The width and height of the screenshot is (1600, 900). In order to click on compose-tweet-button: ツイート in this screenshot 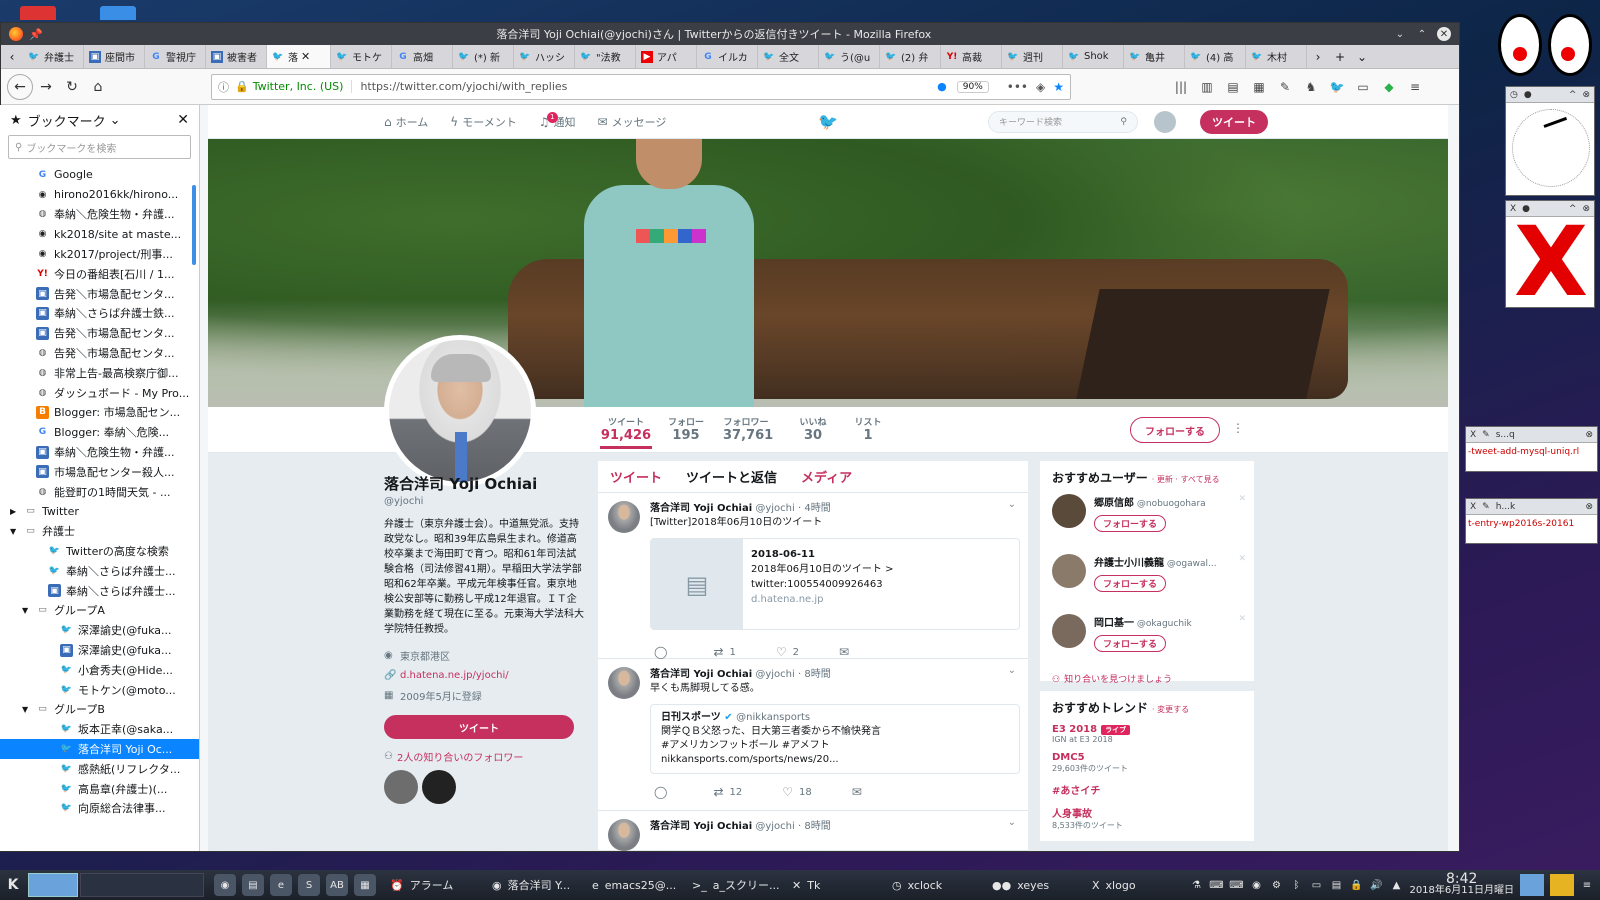, I will do `click(1234, 121)`.